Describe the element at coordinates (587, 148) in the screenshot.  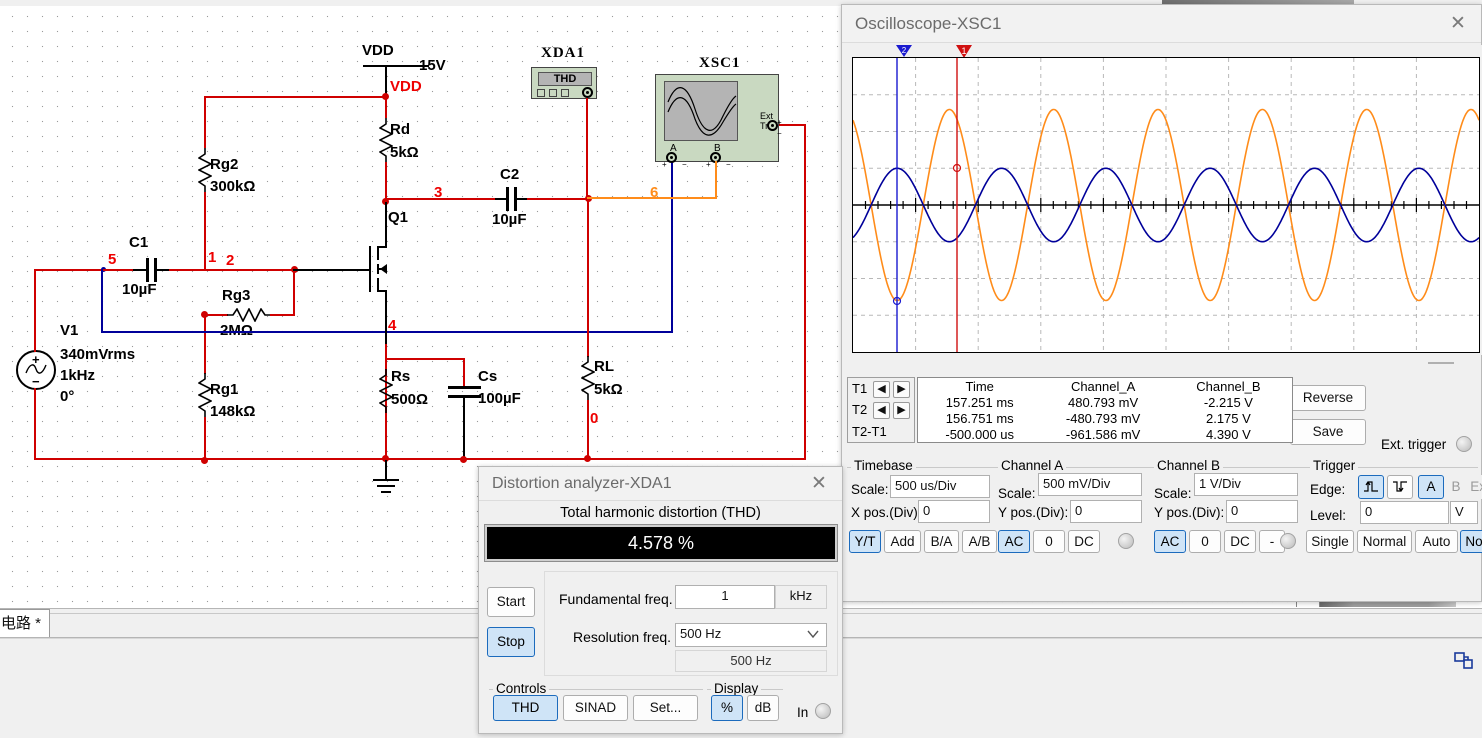
I see `wire-xda1-in` at that location.